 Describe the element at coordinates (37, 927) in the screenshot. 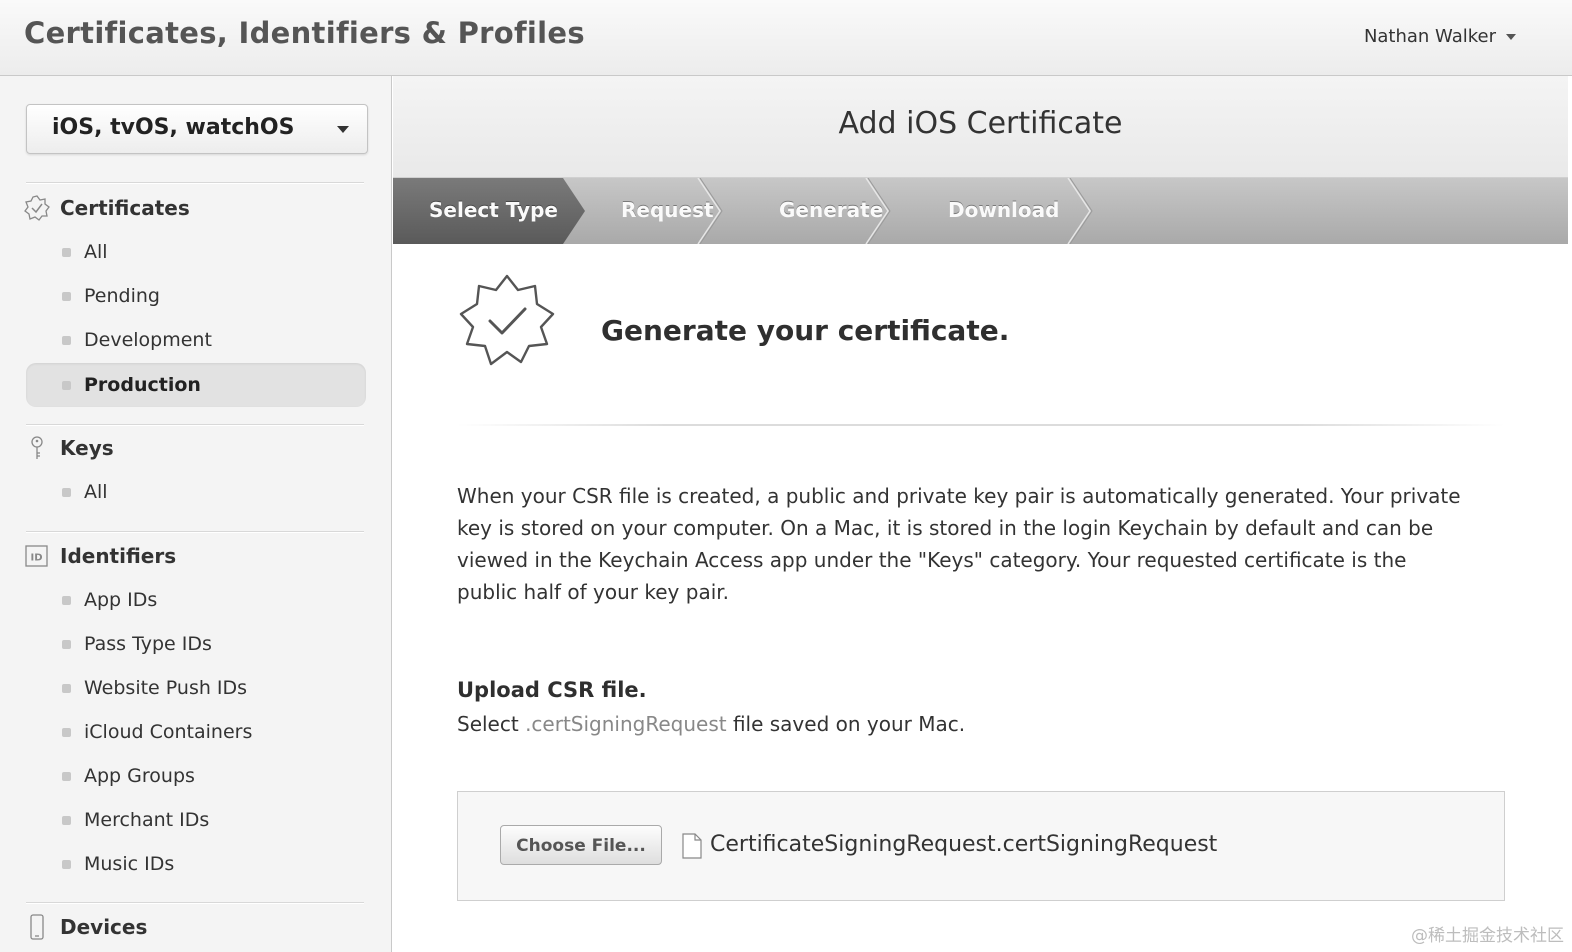

I see `device-icon` at that location.